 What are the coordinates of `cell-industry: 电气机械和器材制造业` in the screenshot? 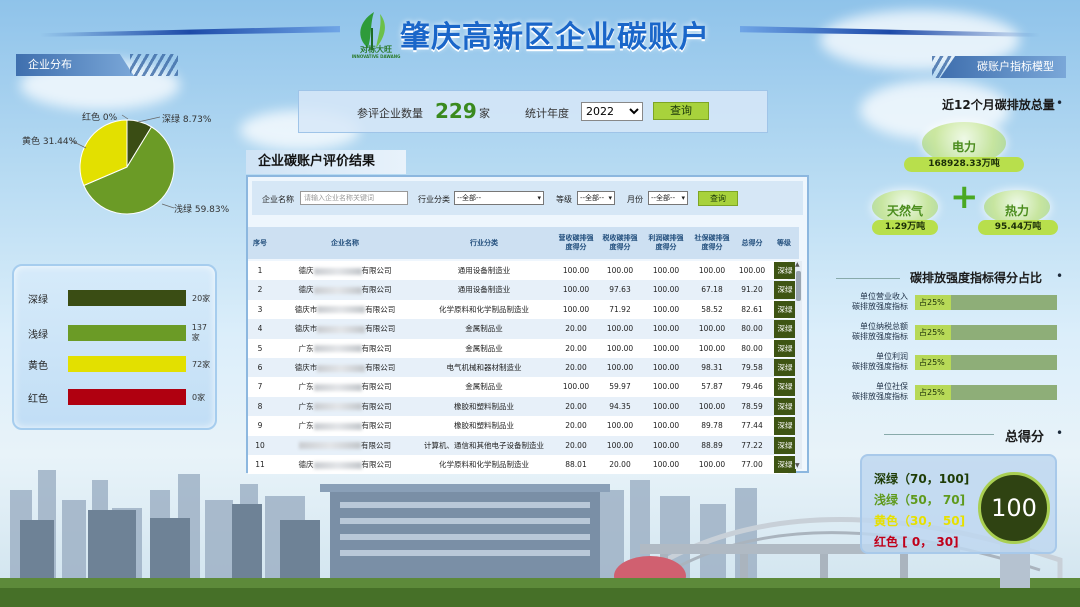 It's located at (484, 367).